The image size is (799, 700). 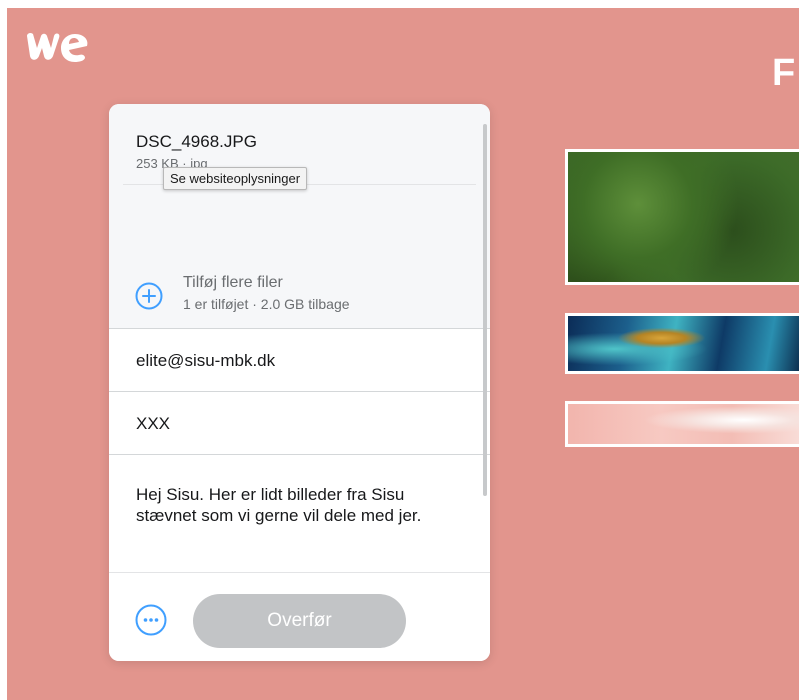 I want to click on plus-circle-icon, so click(x=149, y=296).